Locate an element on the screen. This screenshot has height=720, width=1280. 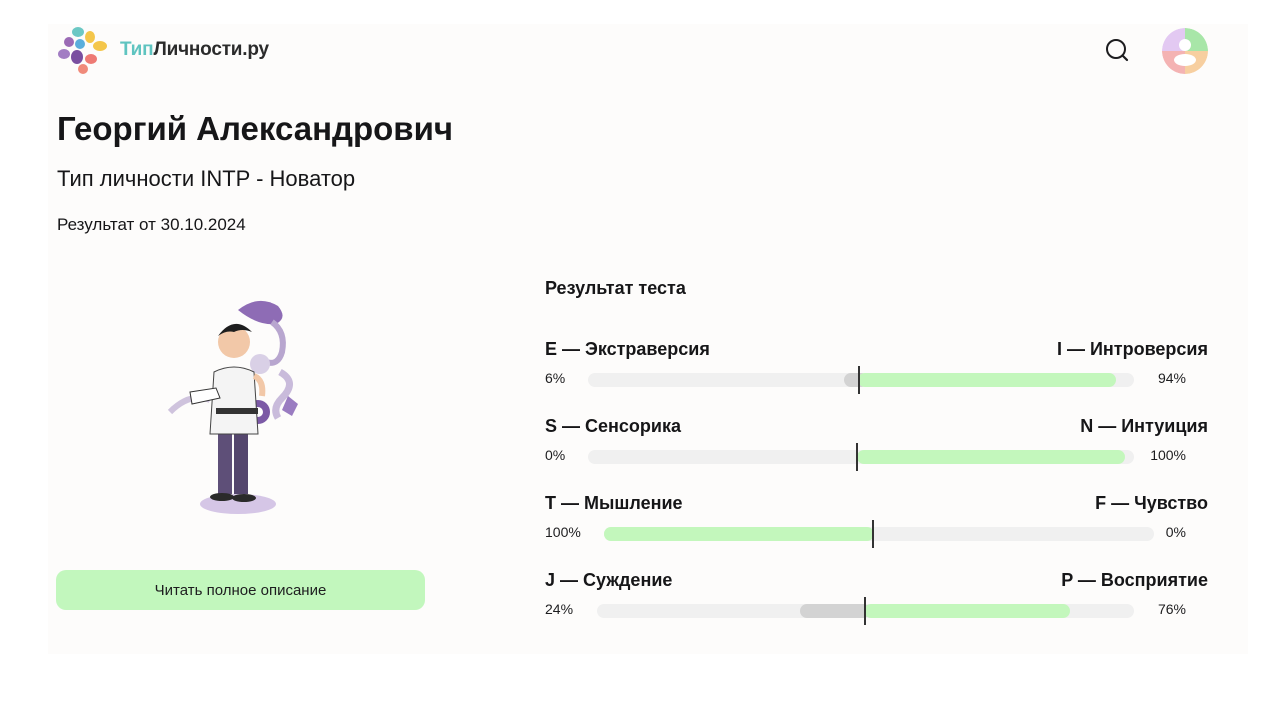
search-button is located at coordinates (1117, 50).